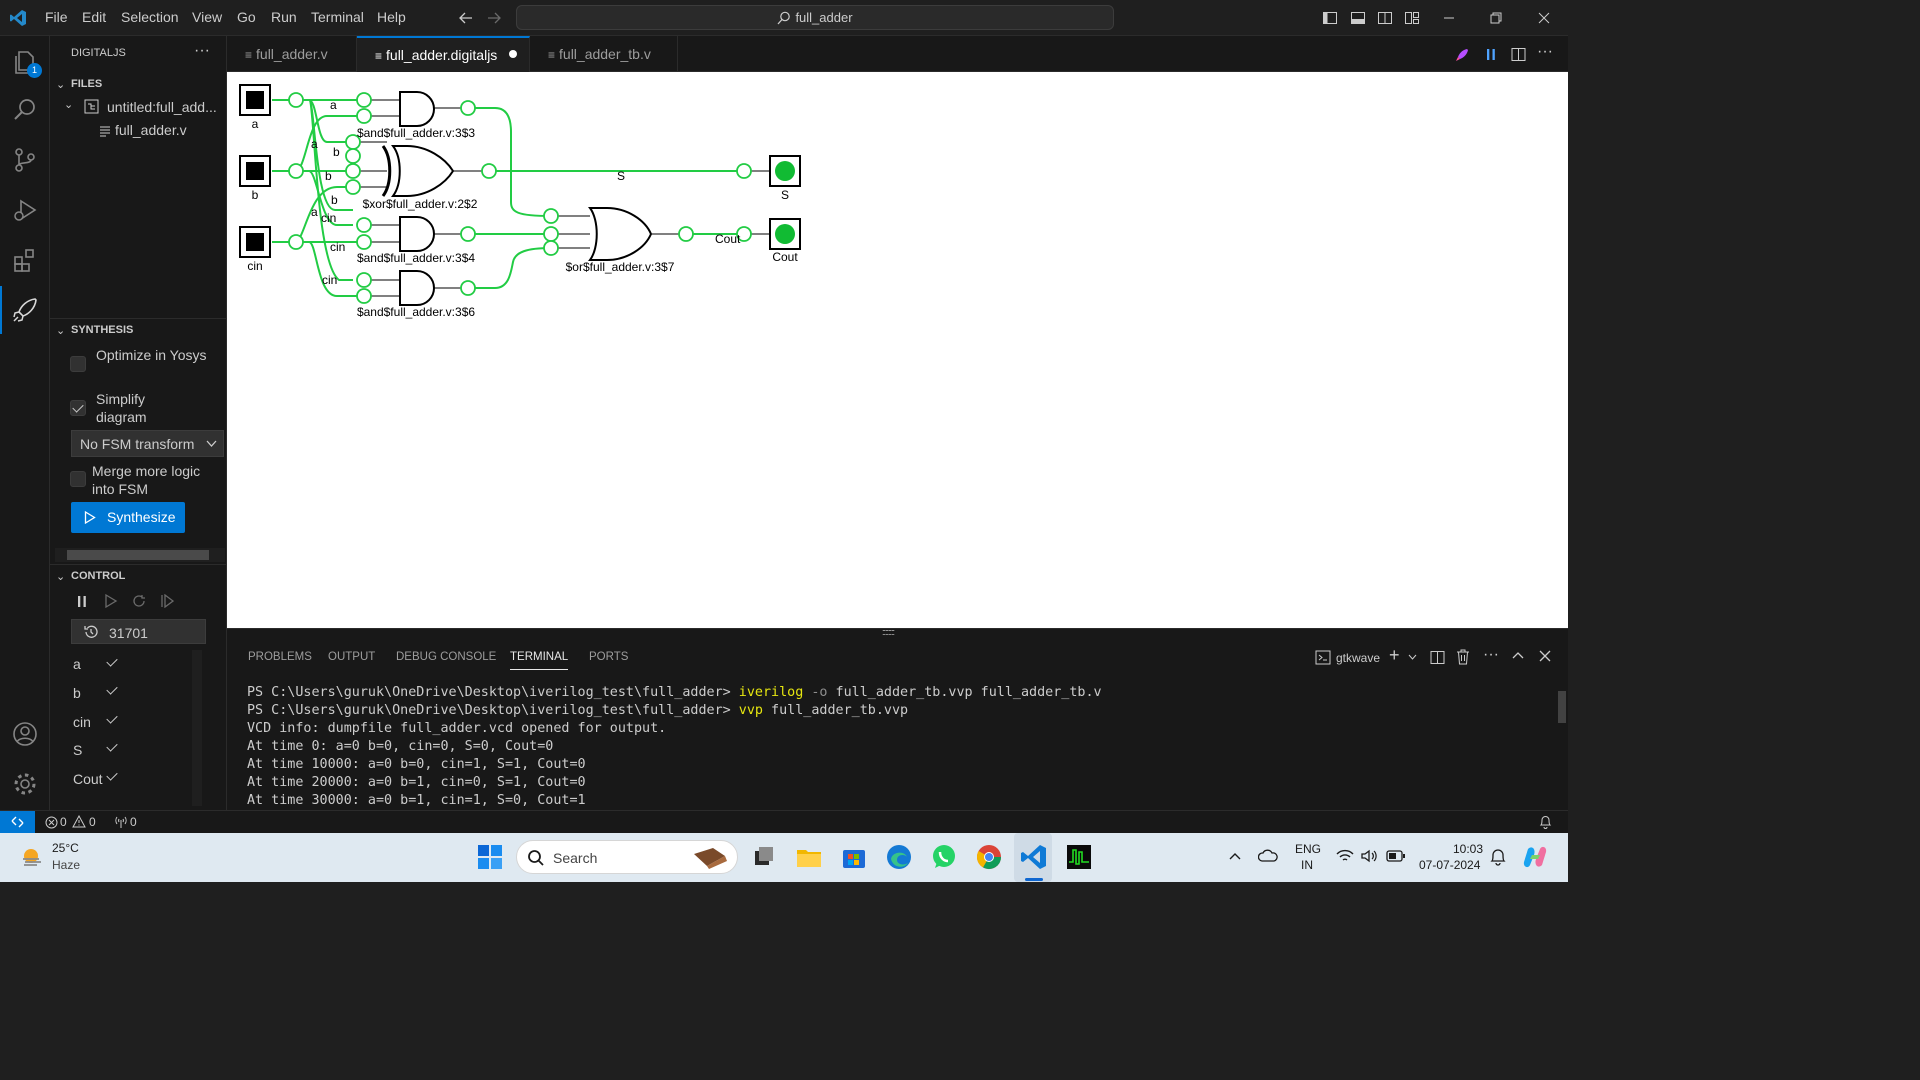  Describe the element at coordinates (150, 17) in the screenshot. I see `menu-selection: Selection` at that location.